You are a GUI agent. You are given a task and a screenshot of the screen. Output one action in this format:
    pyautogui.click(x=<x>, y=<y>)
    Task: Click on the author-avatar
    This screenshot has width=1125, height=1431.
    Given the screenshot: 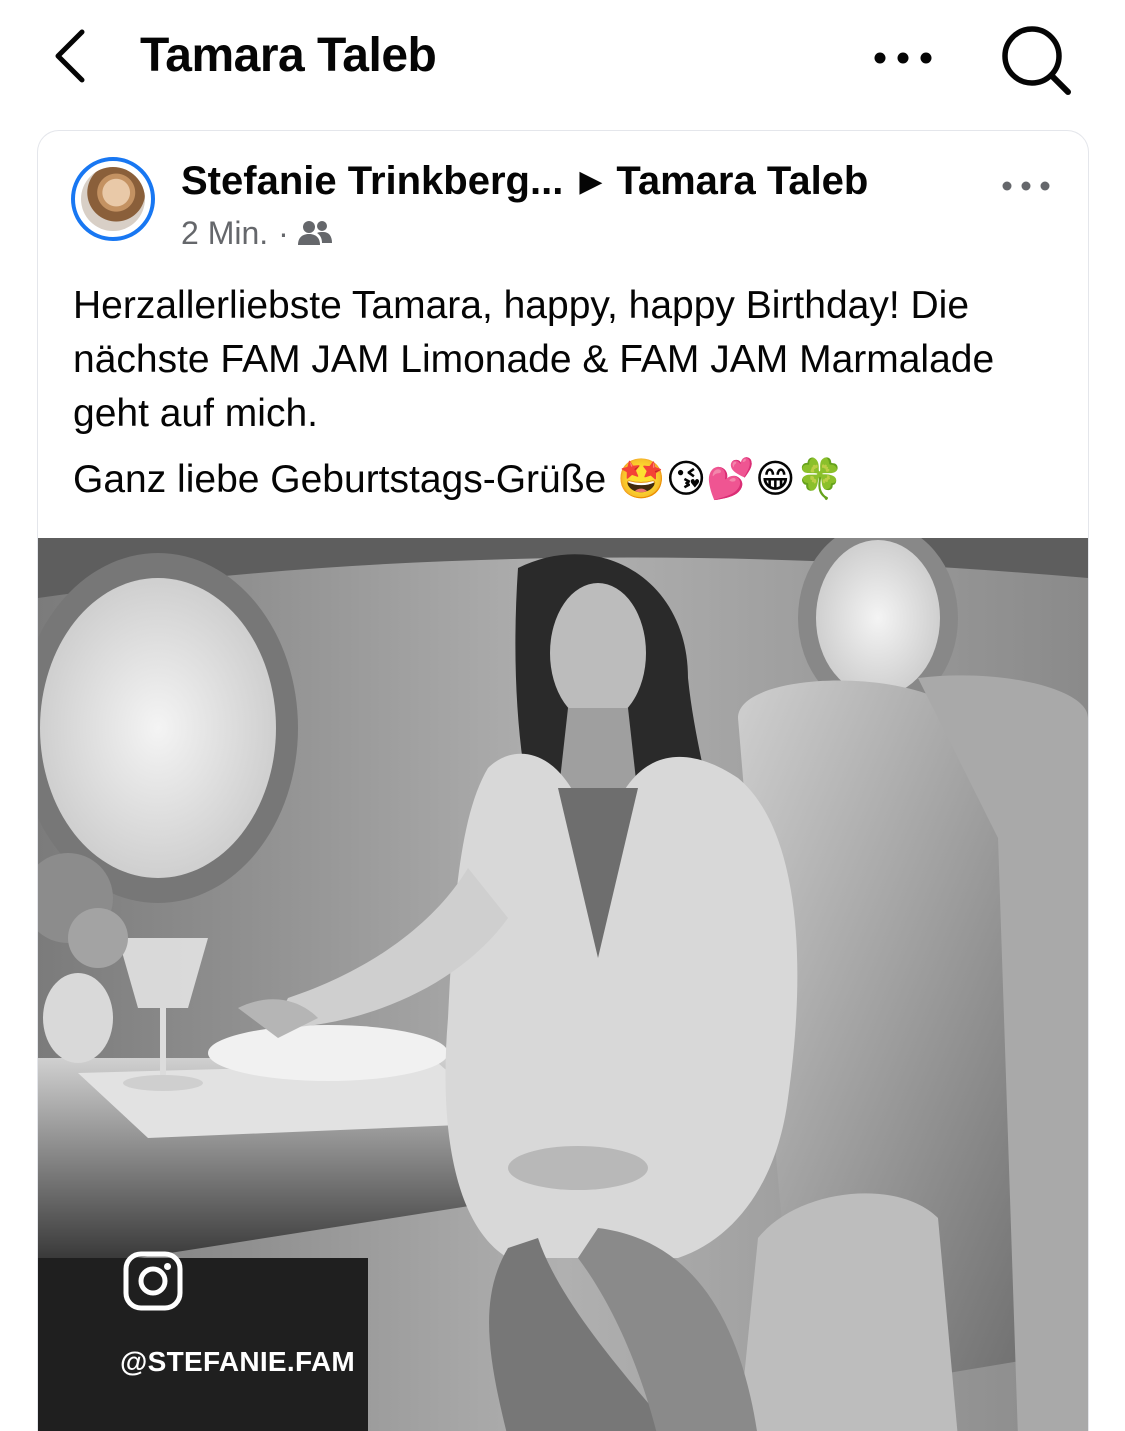 What is the action you would take?
    pyautogui.click(x=113, y=199)
    